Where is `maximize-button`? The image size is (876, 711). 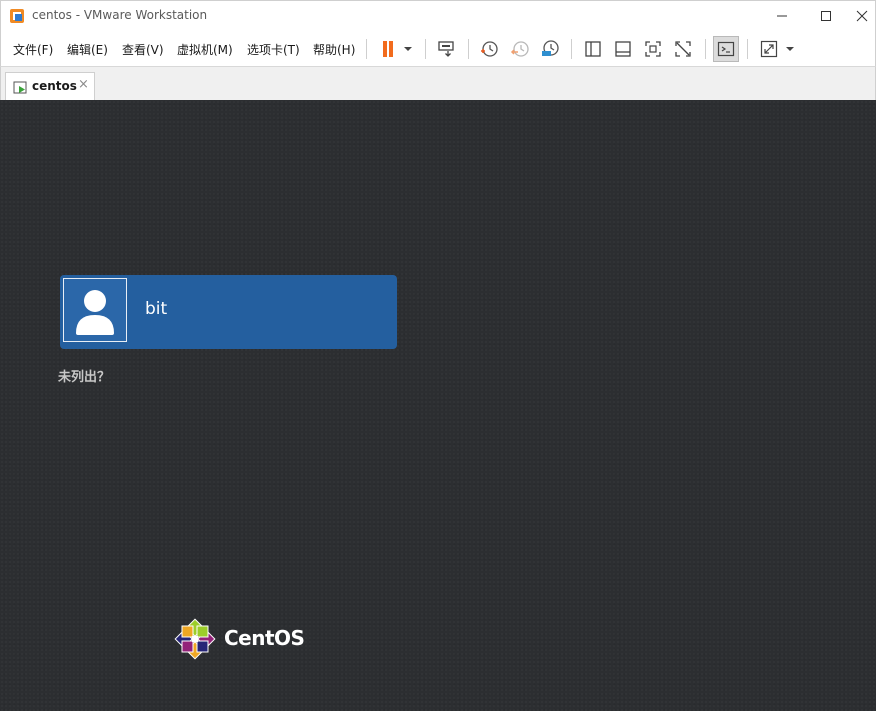 maximize-button is located at coordinates (826, 16).